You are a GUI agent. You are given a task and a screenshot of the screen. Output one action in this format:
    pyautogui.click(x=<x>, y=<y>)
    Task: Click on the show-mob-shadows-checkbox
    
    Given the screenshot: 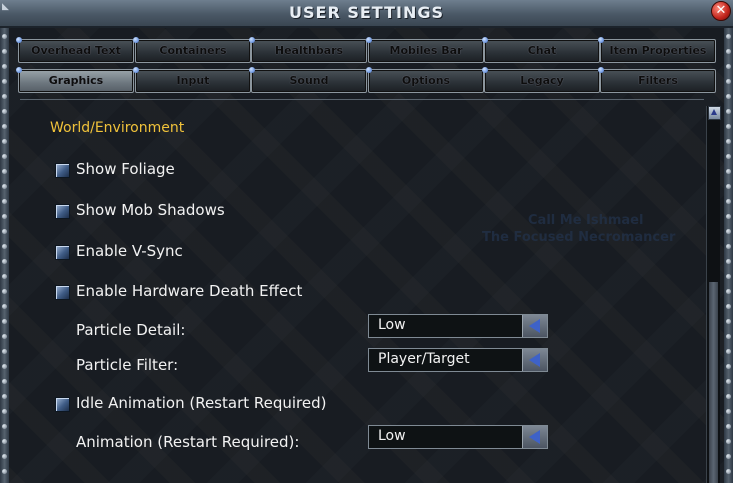 What is the action you would take?
    pyautogui.click(x=62, y=211)
    